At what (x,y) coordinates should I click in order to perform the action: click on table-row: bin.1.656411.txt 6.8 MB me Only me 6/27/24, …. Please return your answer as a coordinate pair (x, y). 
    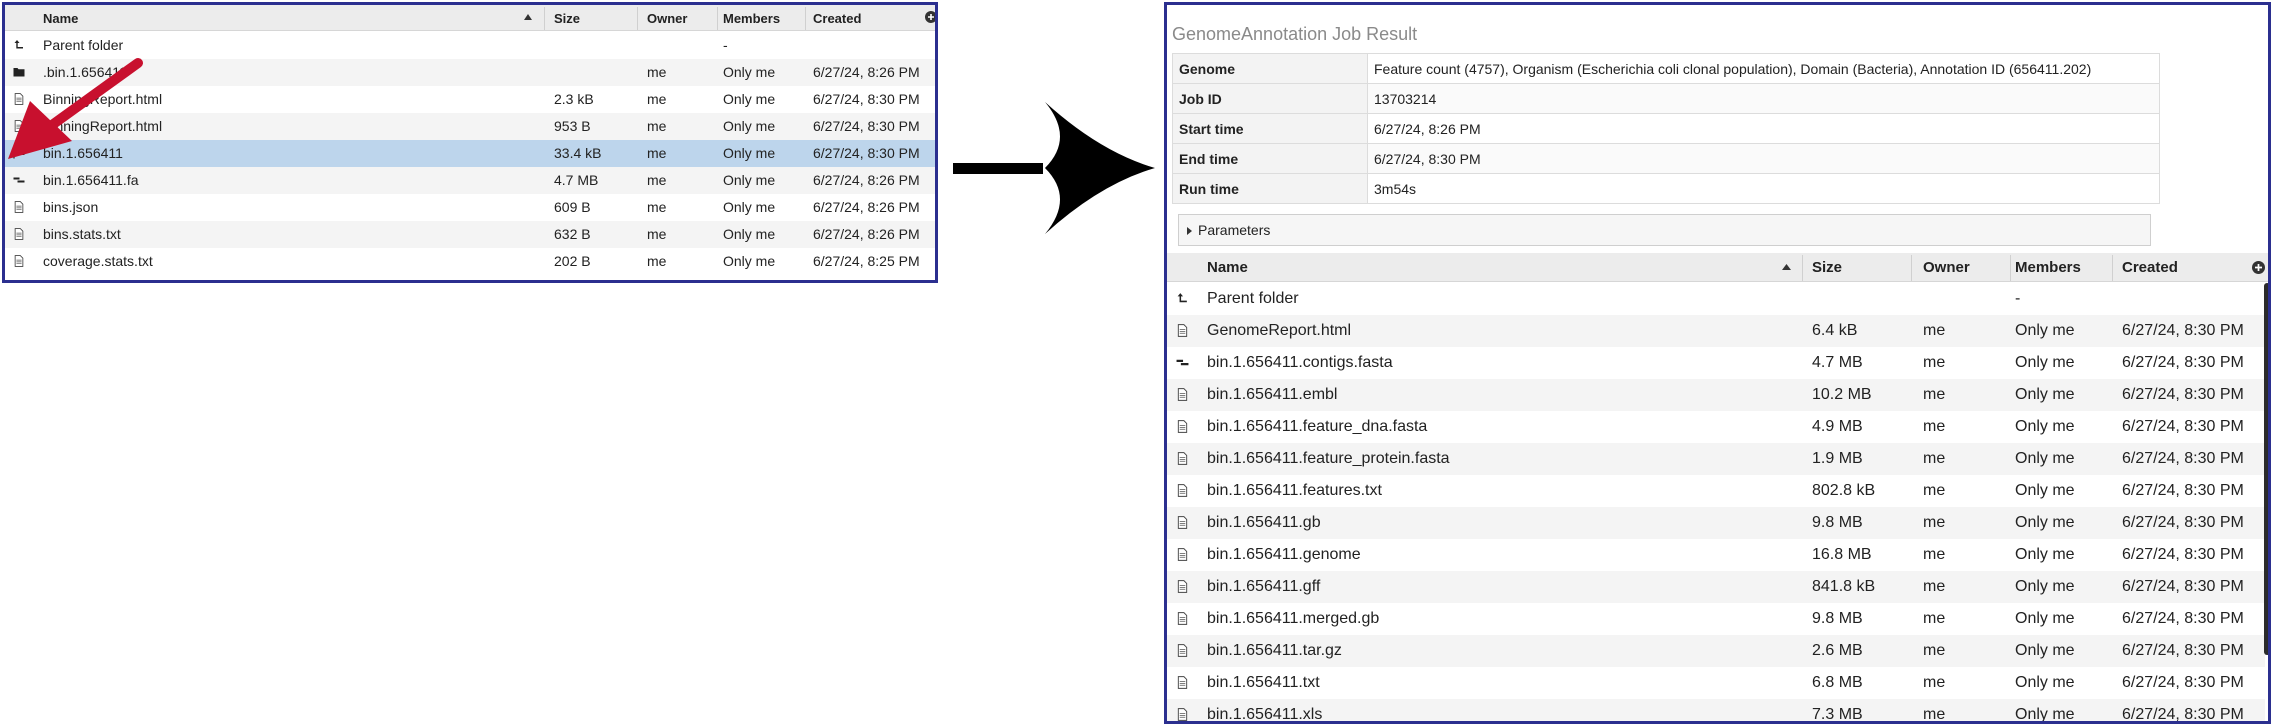
    Looking at the image, I should click on (1716, 683).